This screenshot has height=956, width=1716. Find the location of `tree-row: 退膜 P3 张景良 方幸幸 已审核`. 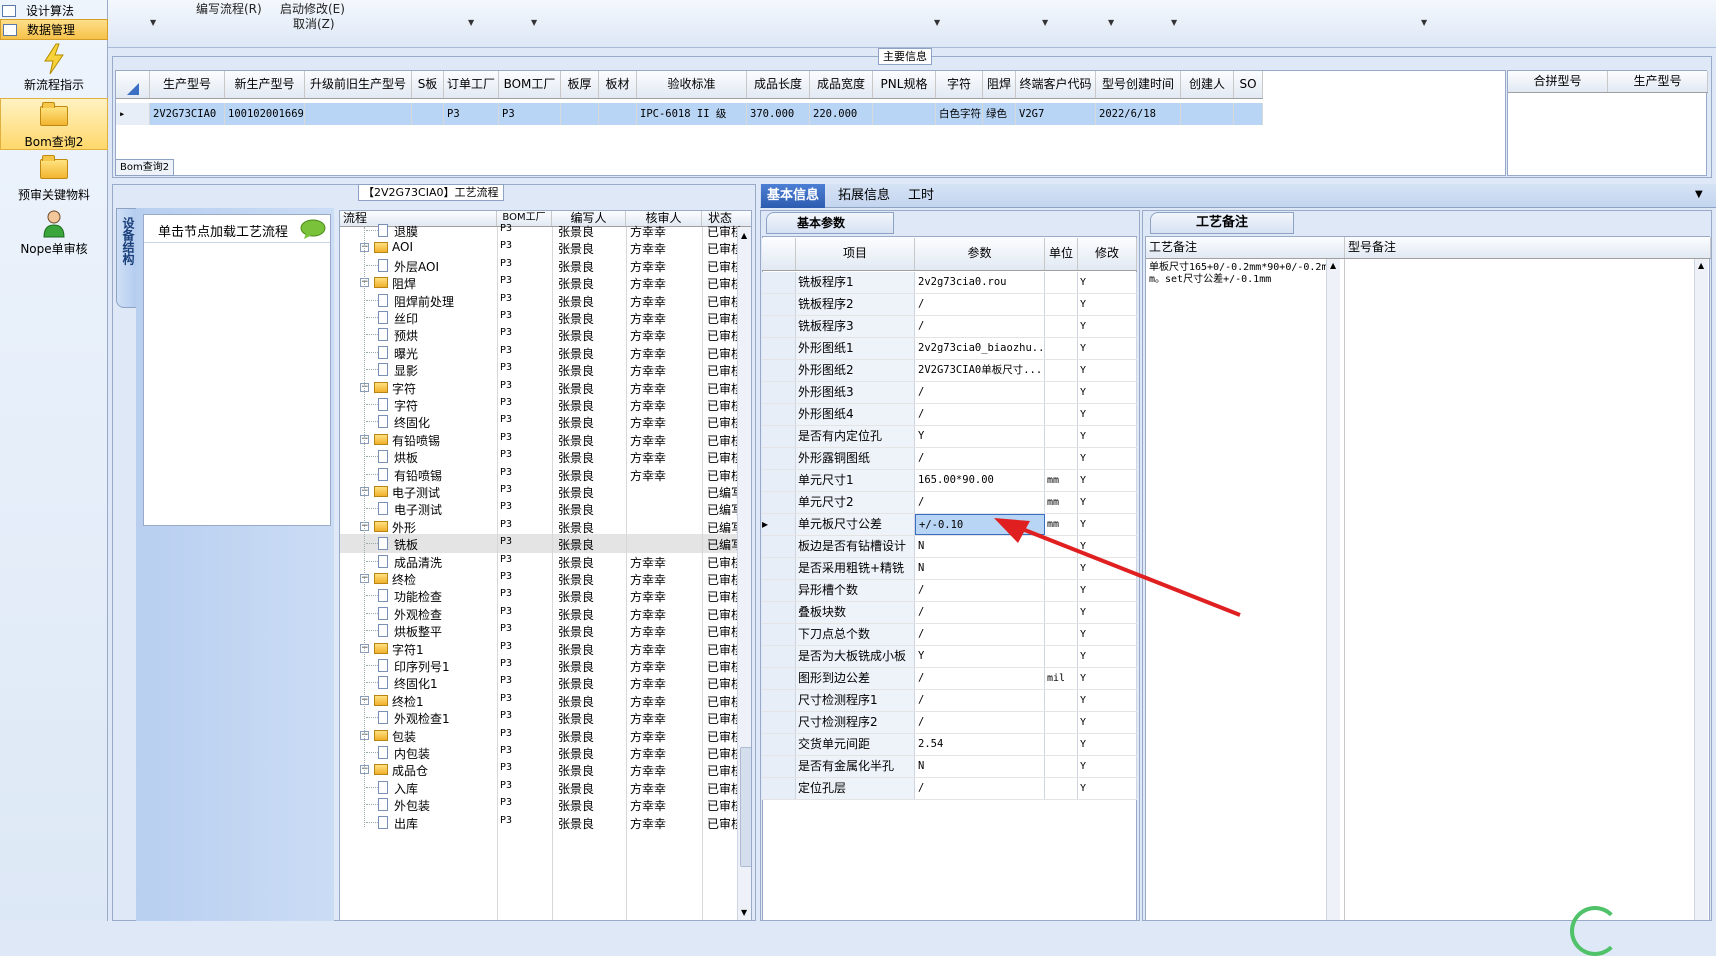

tree-row: 退膜 P3 张景良 方幸幸 已审核 is located at coordinates (545, 230).